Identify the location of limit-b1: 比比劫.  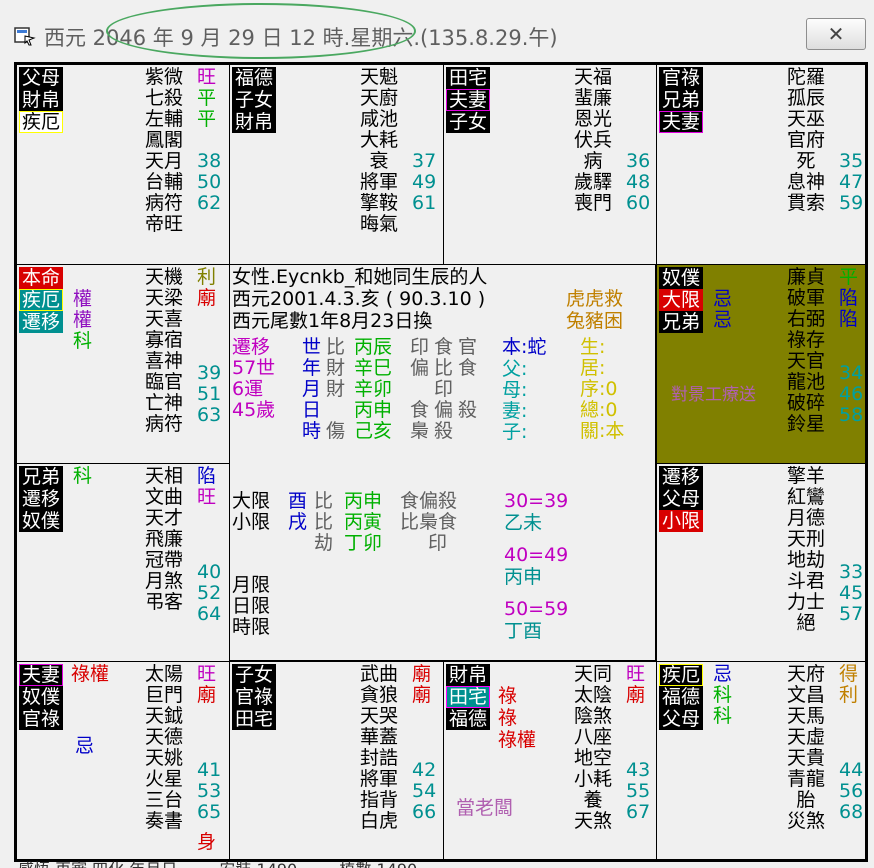
(324, 522).